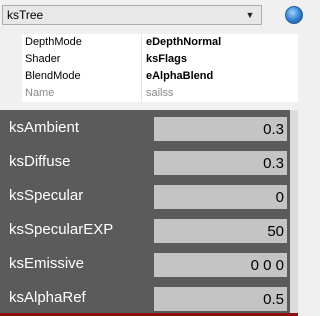  I want to click on property-row-shader: Shader ksFlags, so click(149, 59).